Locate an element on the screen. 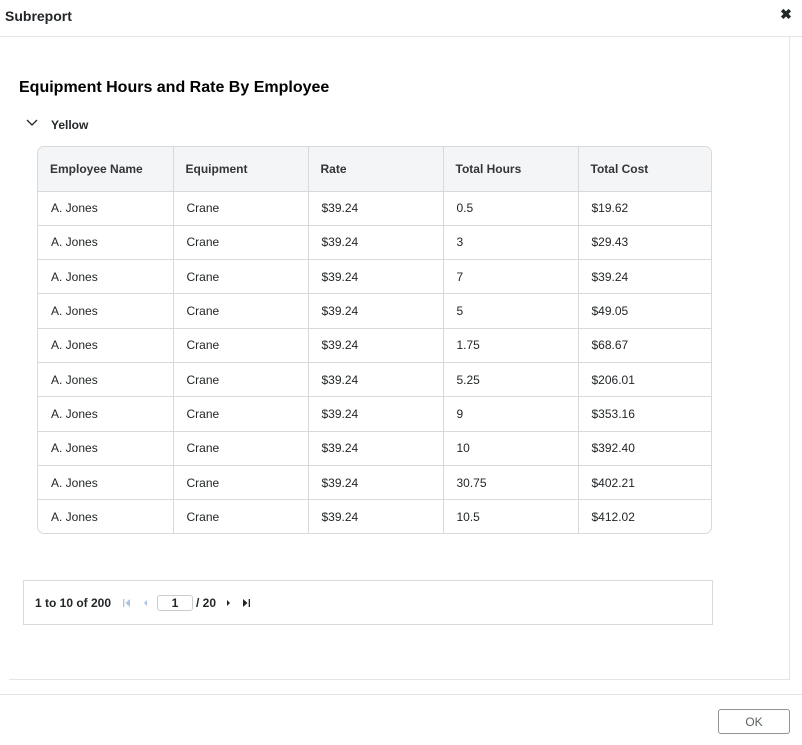 Image resolution: width=802 pixels, height=745 pixels. pagination-summary: 1 to 10 of 200 is located at coordinates (73, 603).